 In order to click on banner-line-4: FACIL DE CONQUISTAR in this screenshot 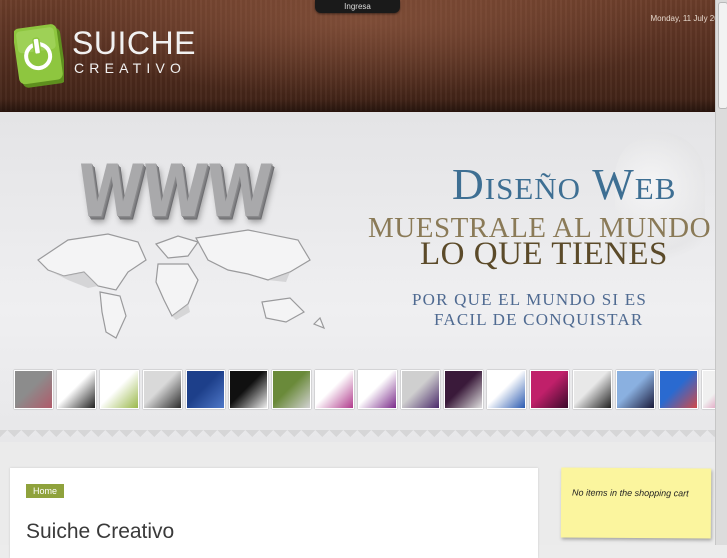, I will do `click(538, 320)`.